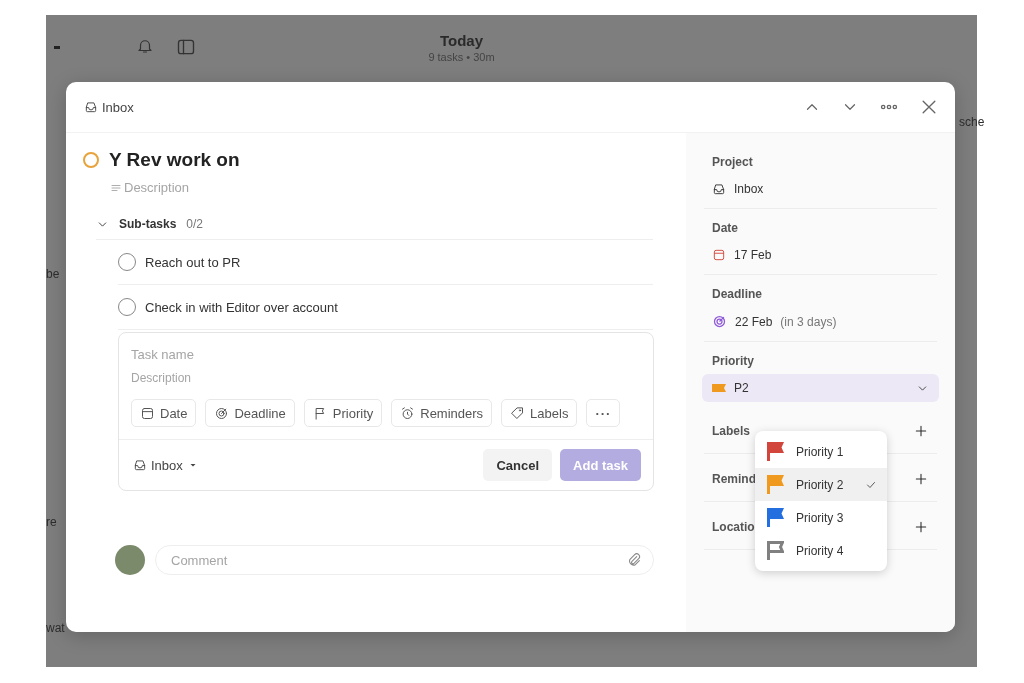 This screenshot has width=1024, height=683. What do you see at coordinates (753, 255) in the screenshot?
I see `date-value: 17 Feb` at bounding box center [753, 255].